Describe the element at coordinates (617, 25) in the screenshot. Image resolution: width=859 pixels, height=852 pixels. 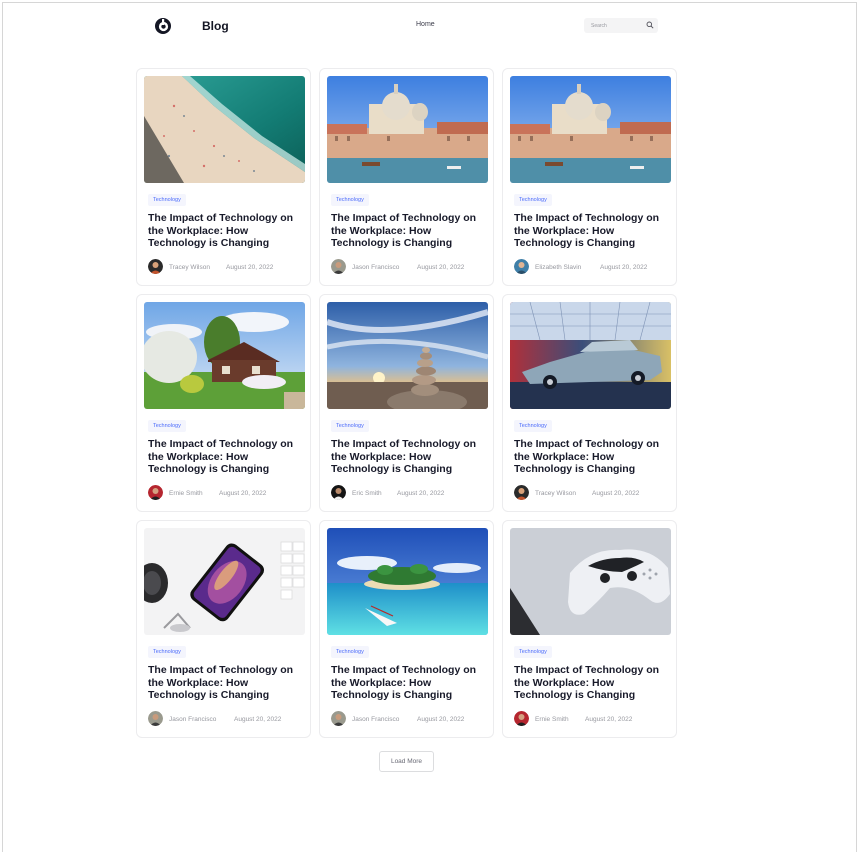
I see `search-input` at that location.